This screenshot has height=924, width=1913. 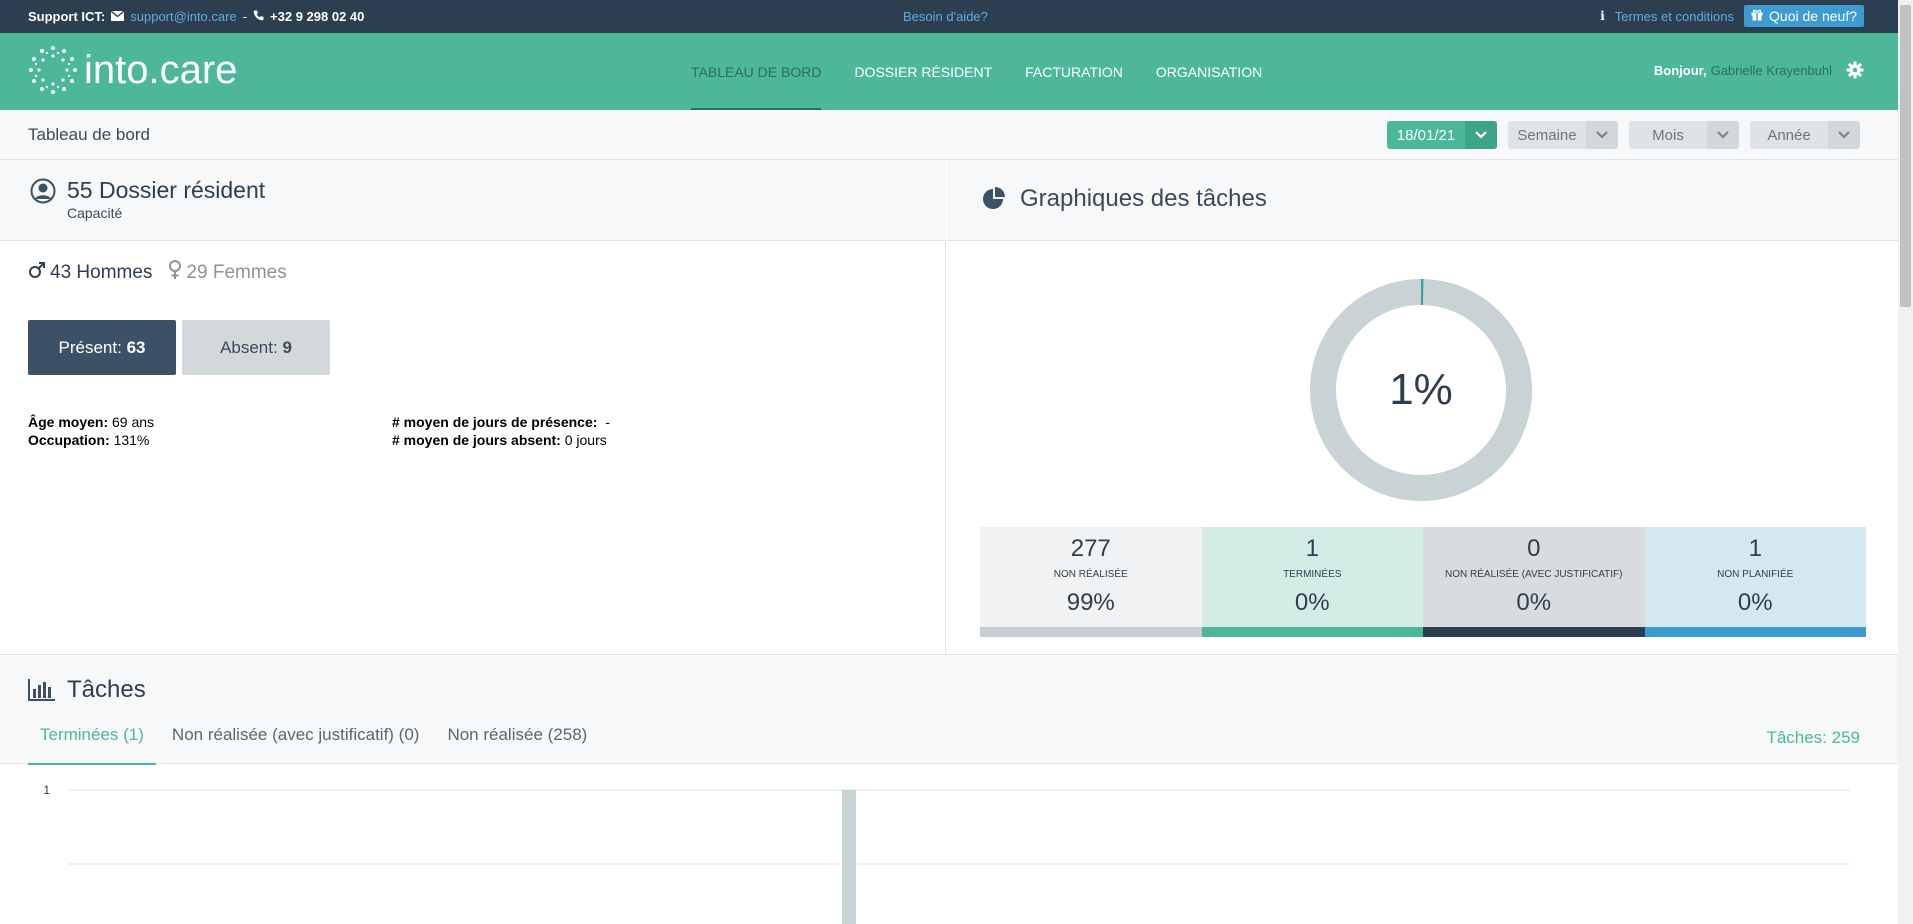 What do you see at coordinates (1090, 548) in the screenshot?
I see `stat-number: 277` at bounding box center [1090, 548].